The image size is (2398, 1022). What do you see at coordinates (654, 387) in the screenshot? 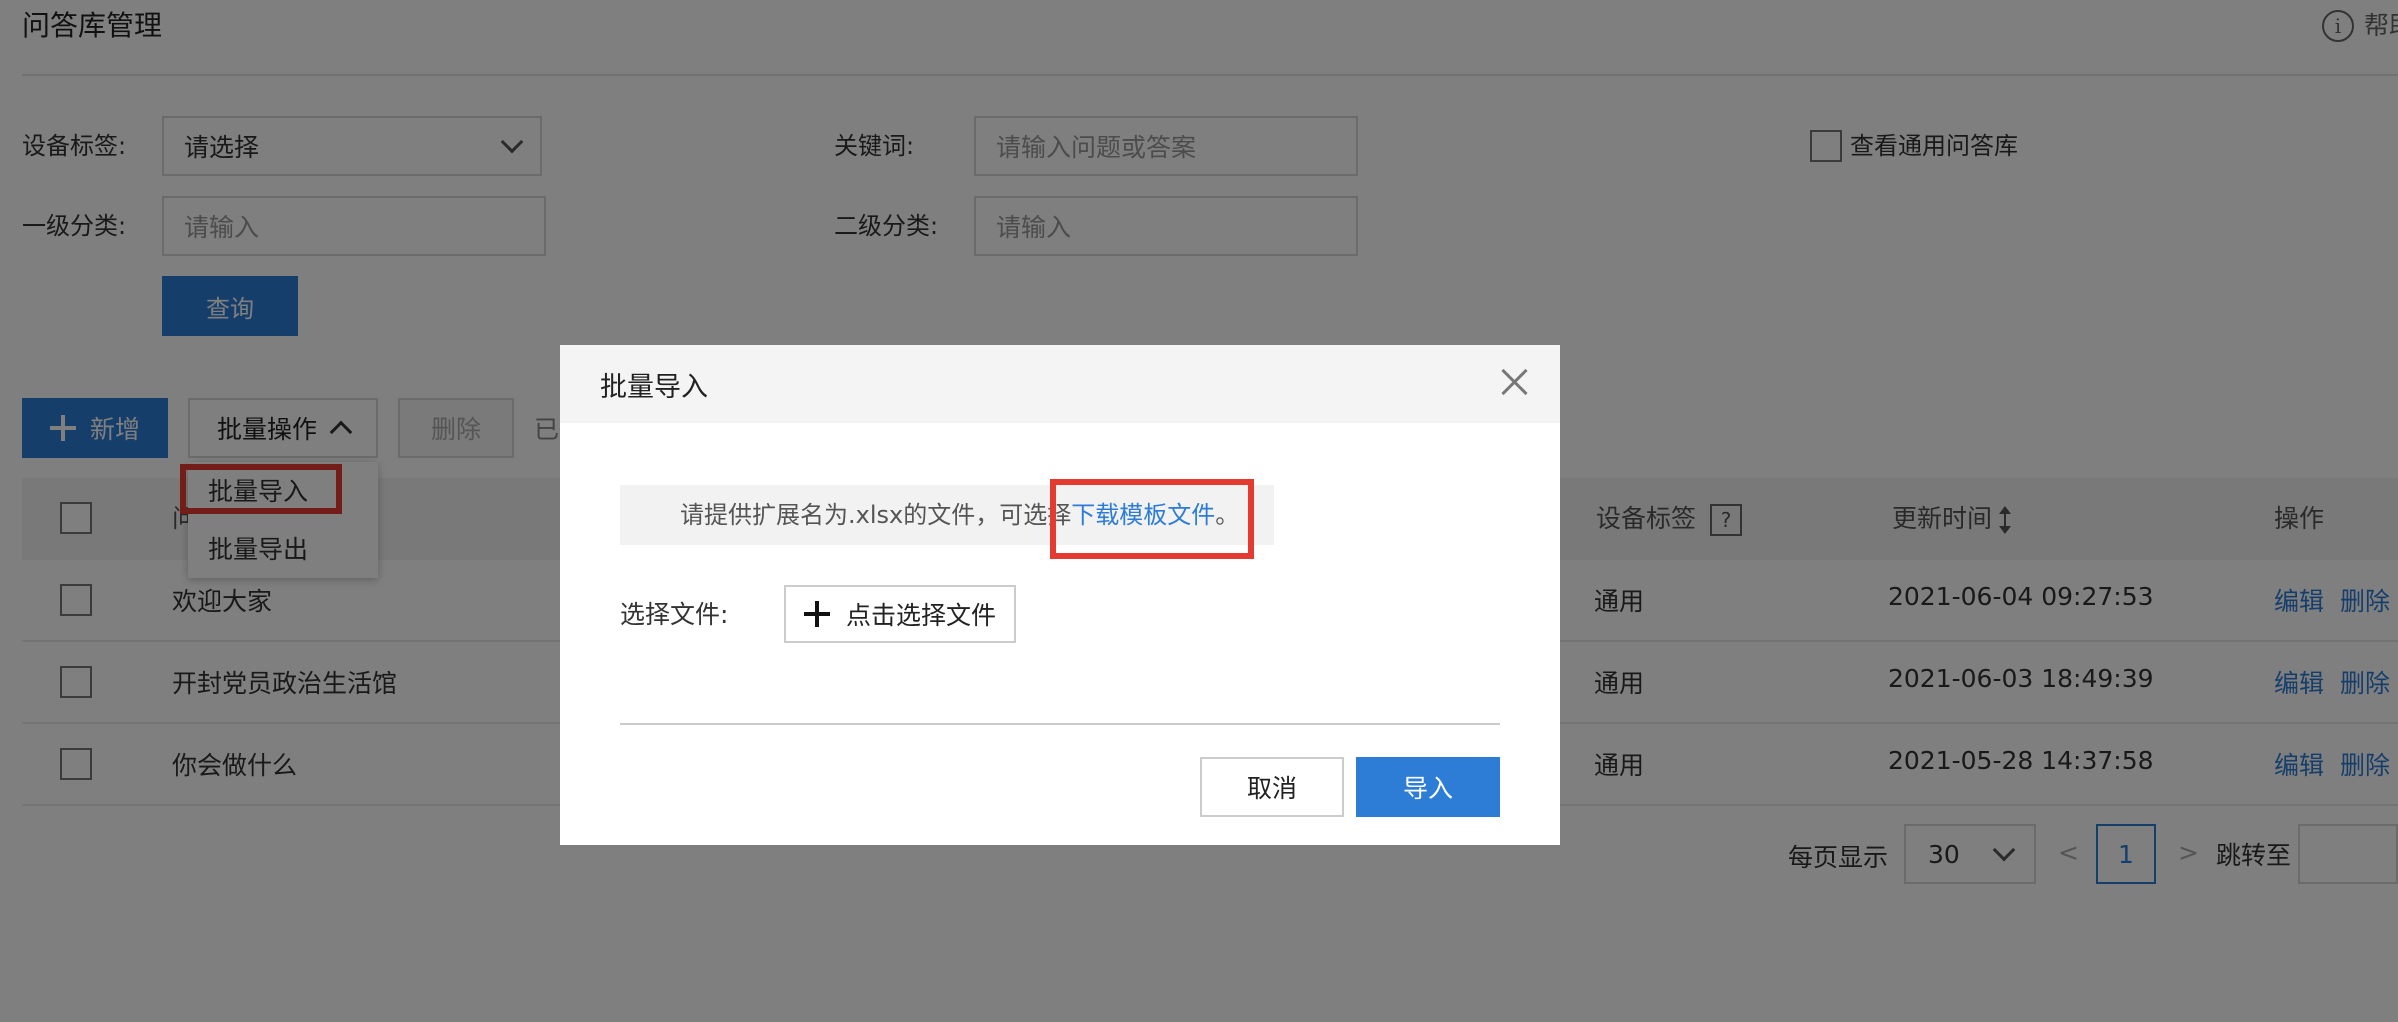
I see `dialog-title: 批量导入` at bounding box center [654, 387].